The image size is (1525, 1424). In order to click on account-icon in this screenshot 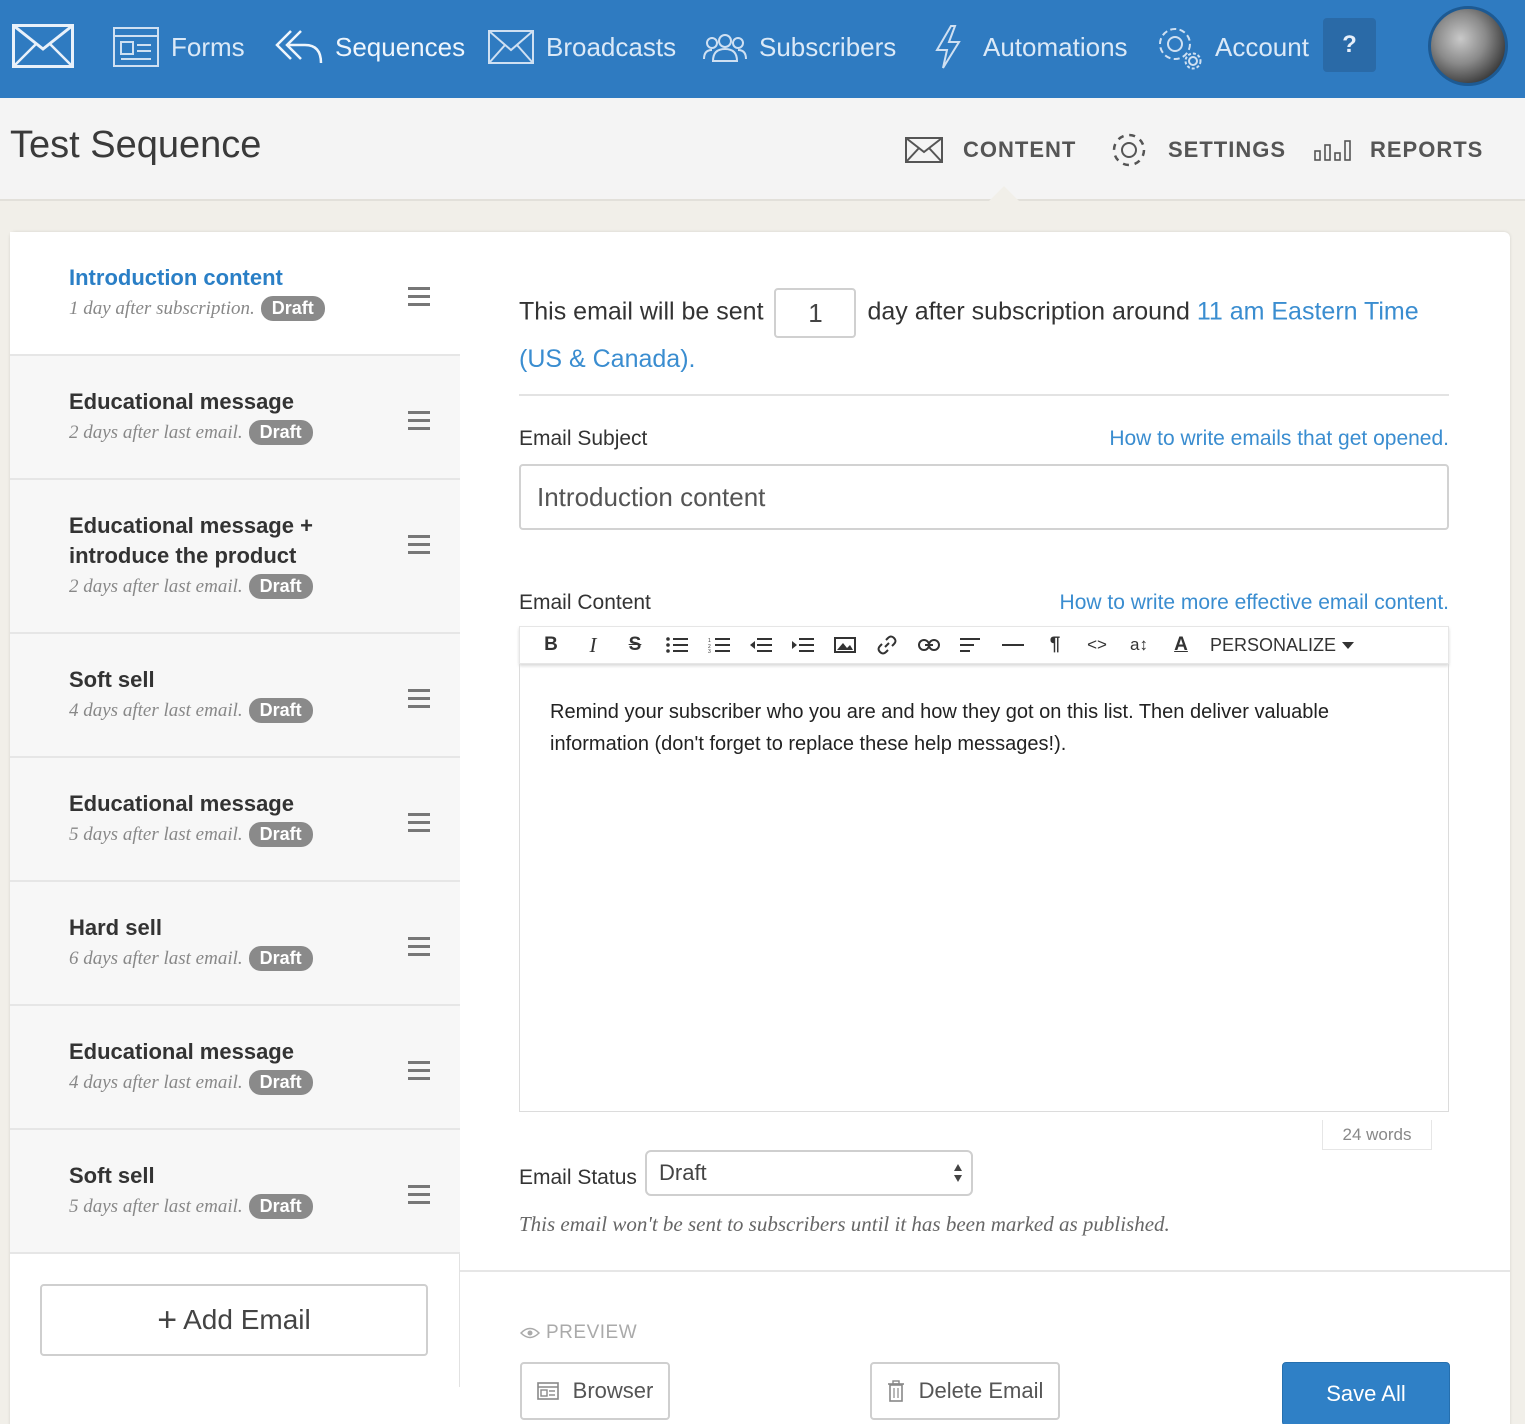, I will do `click(1180, 49)`.